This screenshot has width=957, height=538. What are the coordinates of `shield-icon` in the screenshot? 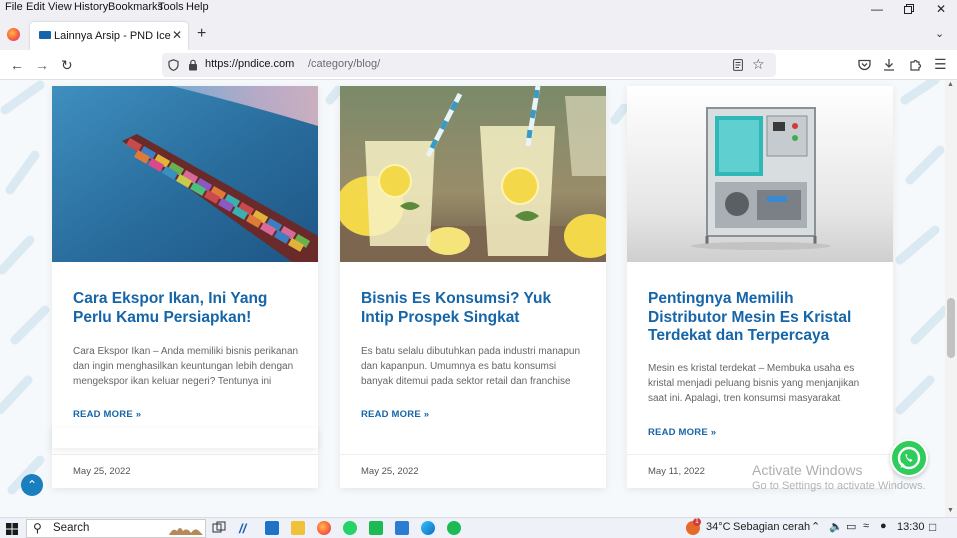 It's located at (173, 65).